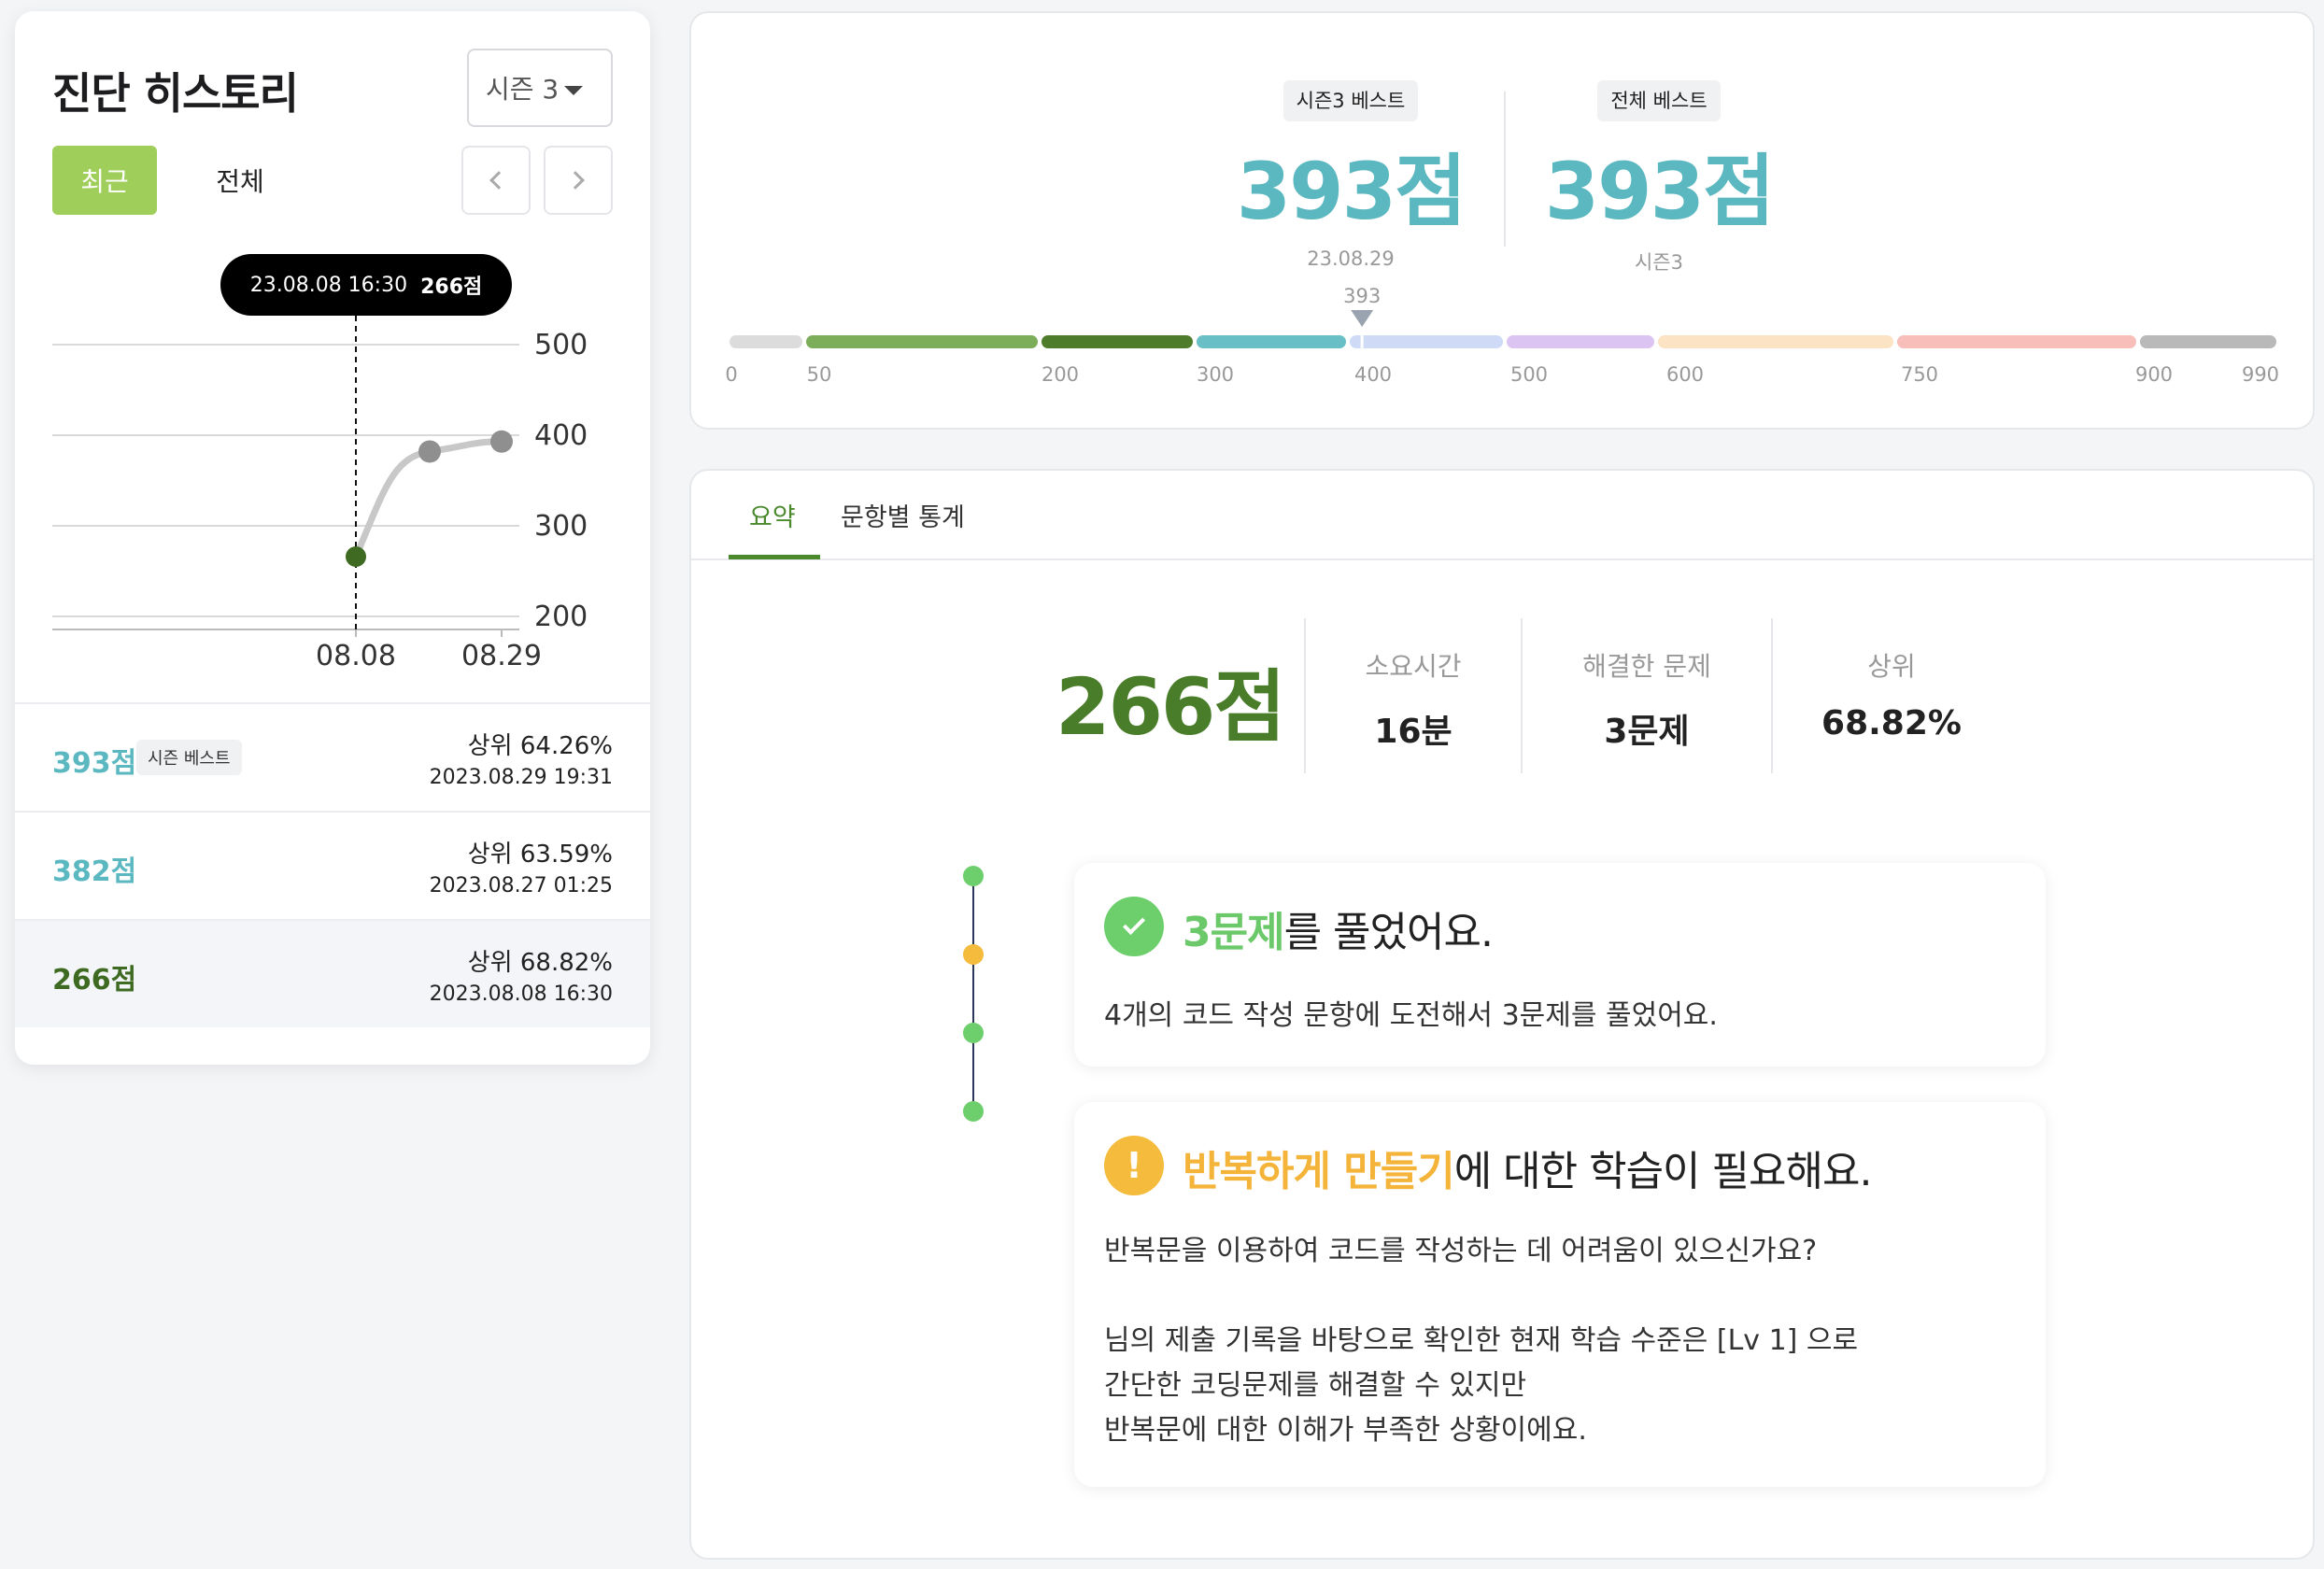 The image size is (2324, 1569). Describe the element at coordinates (1215, 375) in the screenshot. I see `scale-tick-label: 300` at that location.